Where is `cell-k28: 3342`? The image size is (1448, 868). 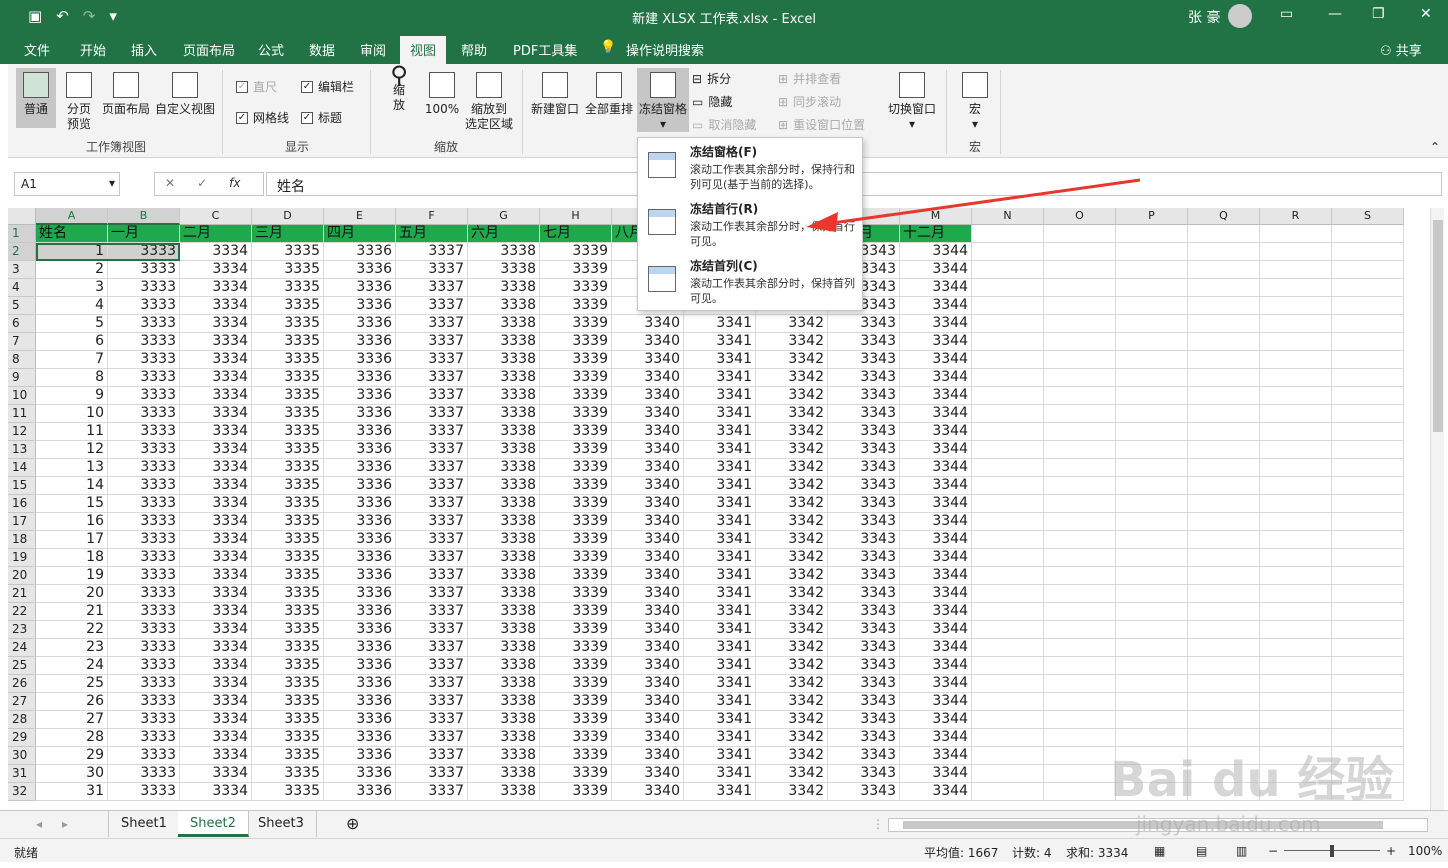 cell-k28: 3342 is located at coordinates (792, 720).